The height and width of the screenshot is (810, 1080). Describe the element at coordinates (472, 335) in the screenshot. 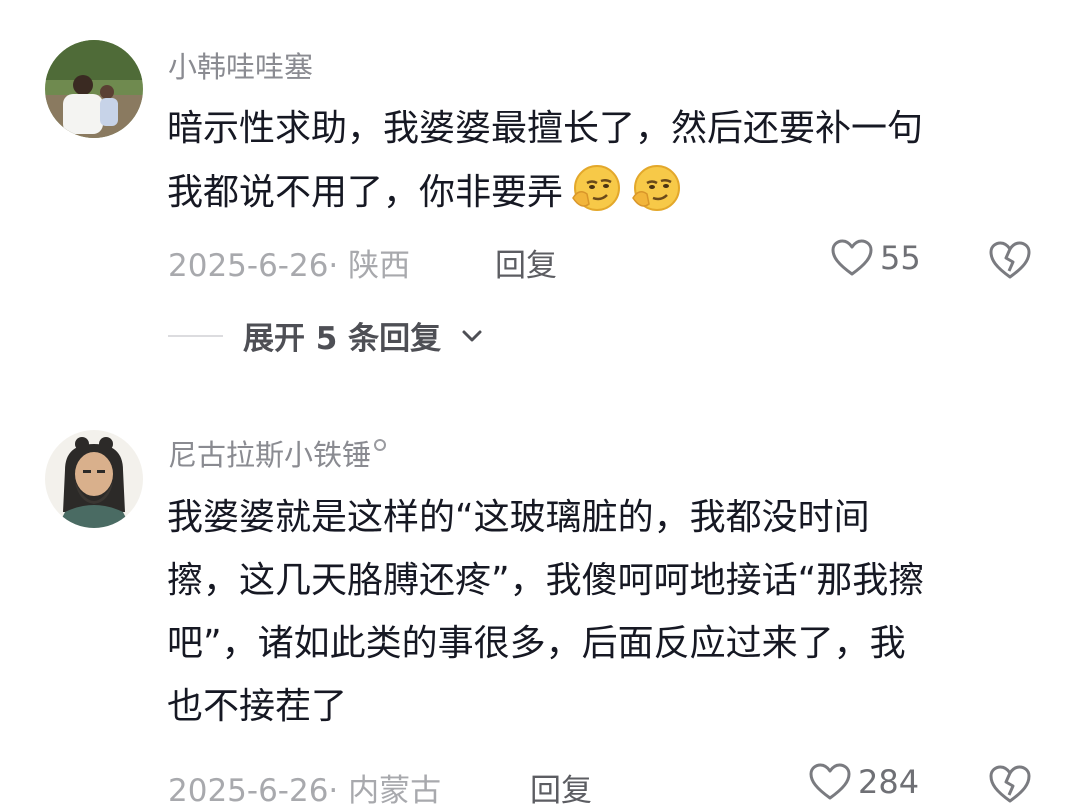

I see `chevron-down-icon` at that location.